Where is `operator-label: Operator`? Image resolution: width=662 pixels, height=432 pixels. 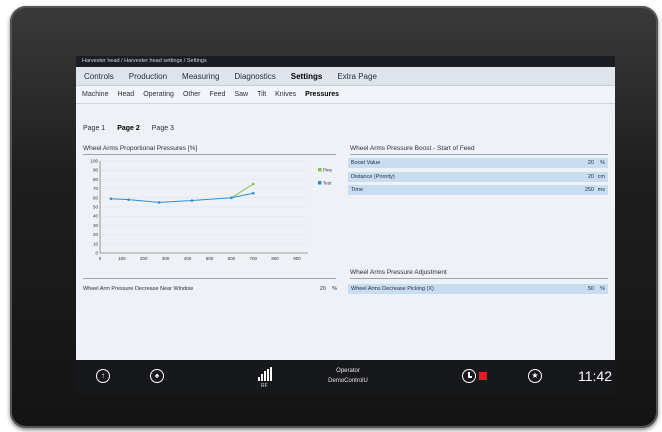
operator-label: Operator is located at coordinates (348, 371).